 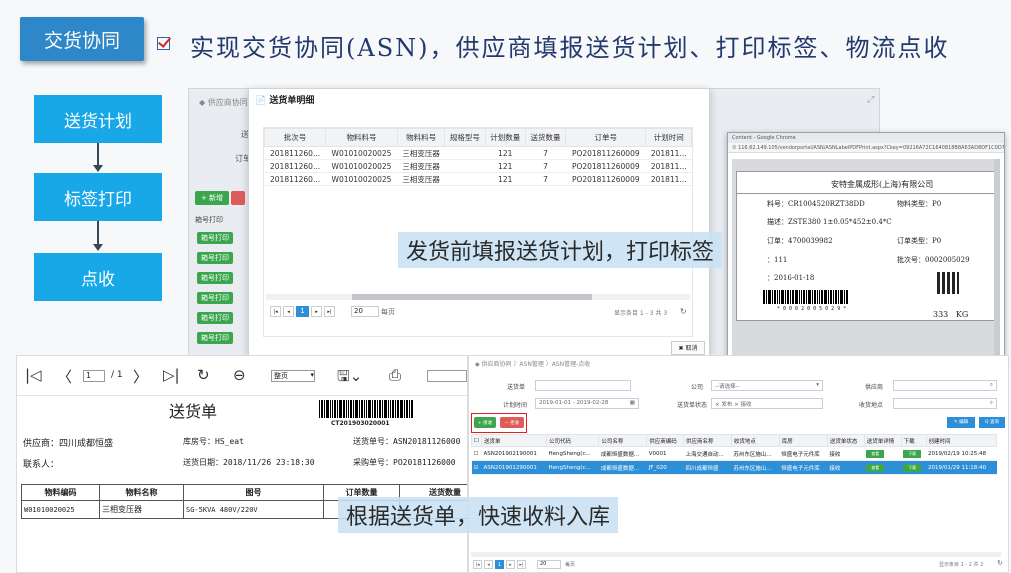 What do you see at coordinates (505, 153) in the screenshot?
I see `cell: 121` at bounding box center [505, 153].